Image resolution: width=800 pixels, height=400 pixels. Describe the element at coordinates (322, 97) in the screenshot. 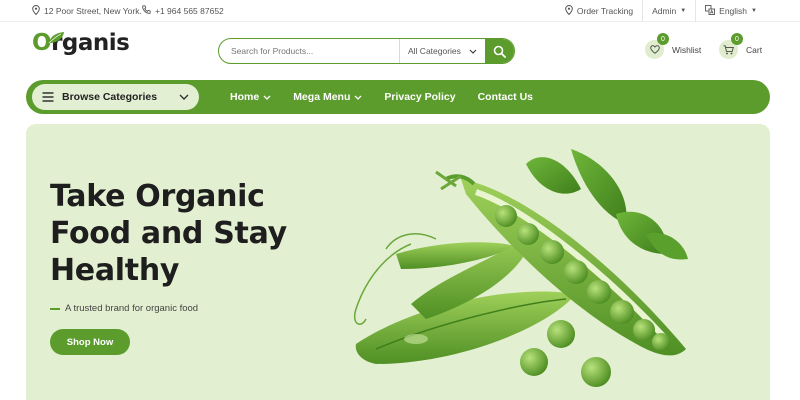

I see `nav-item-label: Mega Menu` at that location.